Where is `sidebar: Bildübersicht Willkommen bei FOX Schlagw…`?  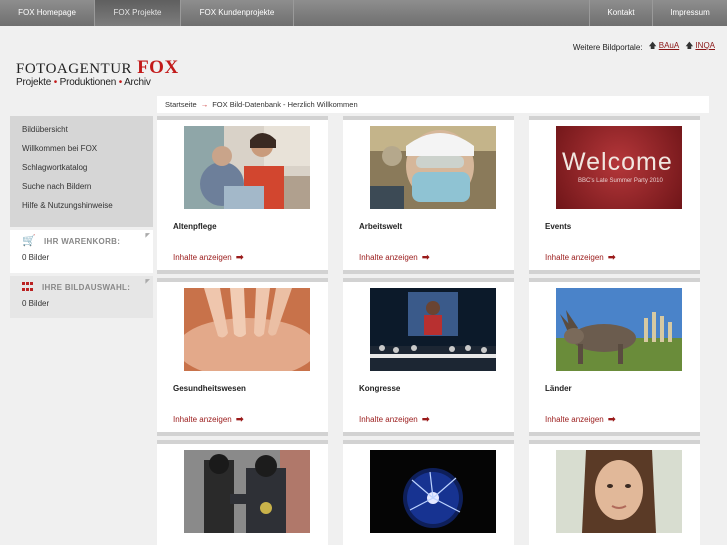 sidebar: Bildübersicht Willkommen bei FOX Schlagw… is located at coordinates (81, 217).